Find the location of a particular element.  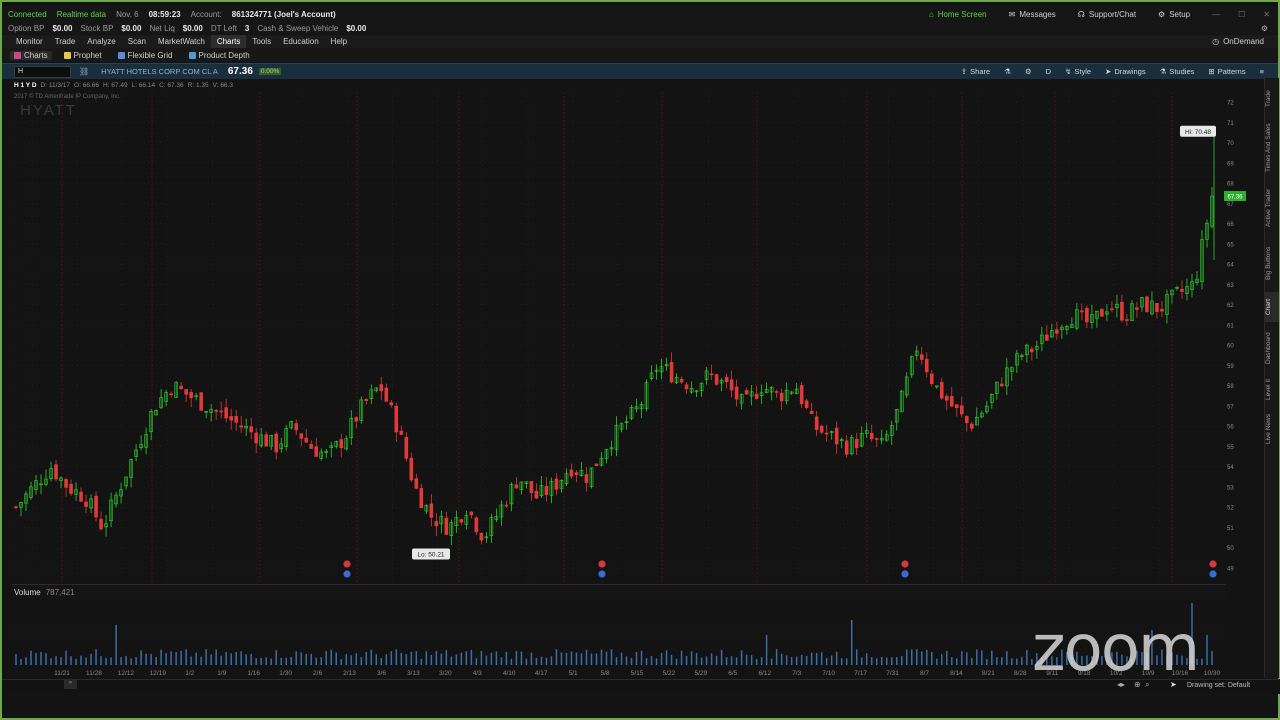

right-tab-active-trader: Active Trader is located at coordinates (1272, 208).